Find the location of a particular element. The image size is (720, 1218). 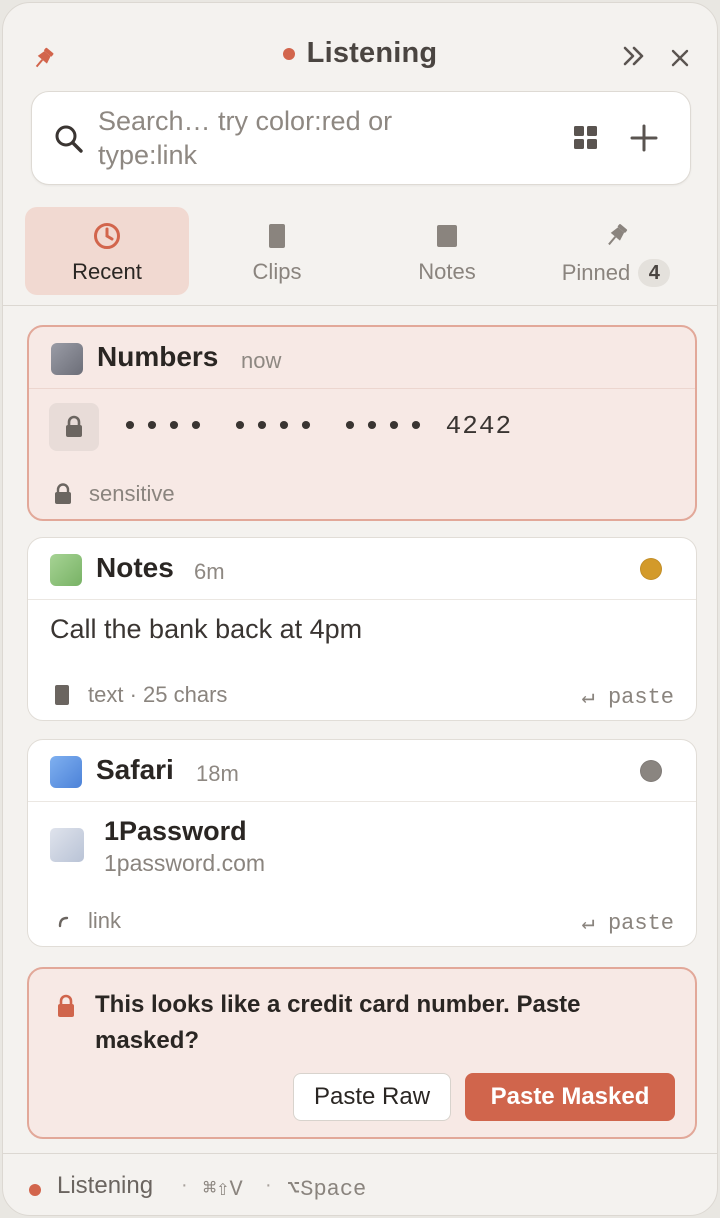

clip-card-header: Numbers now is located at coordinates (362, 358).